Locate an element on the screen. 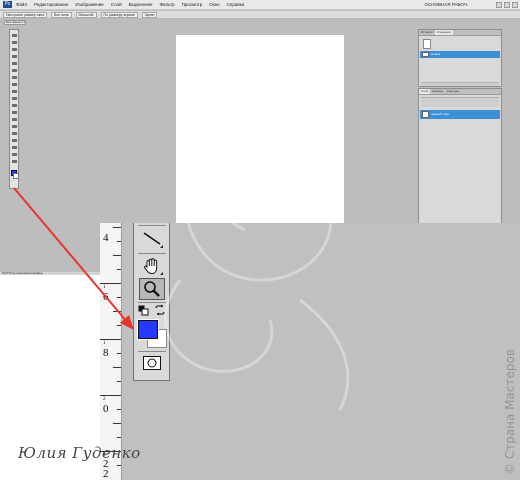 The height and width of the screenshot is (480, 520). menu-window: Окно is located at coordinates (214, 4).